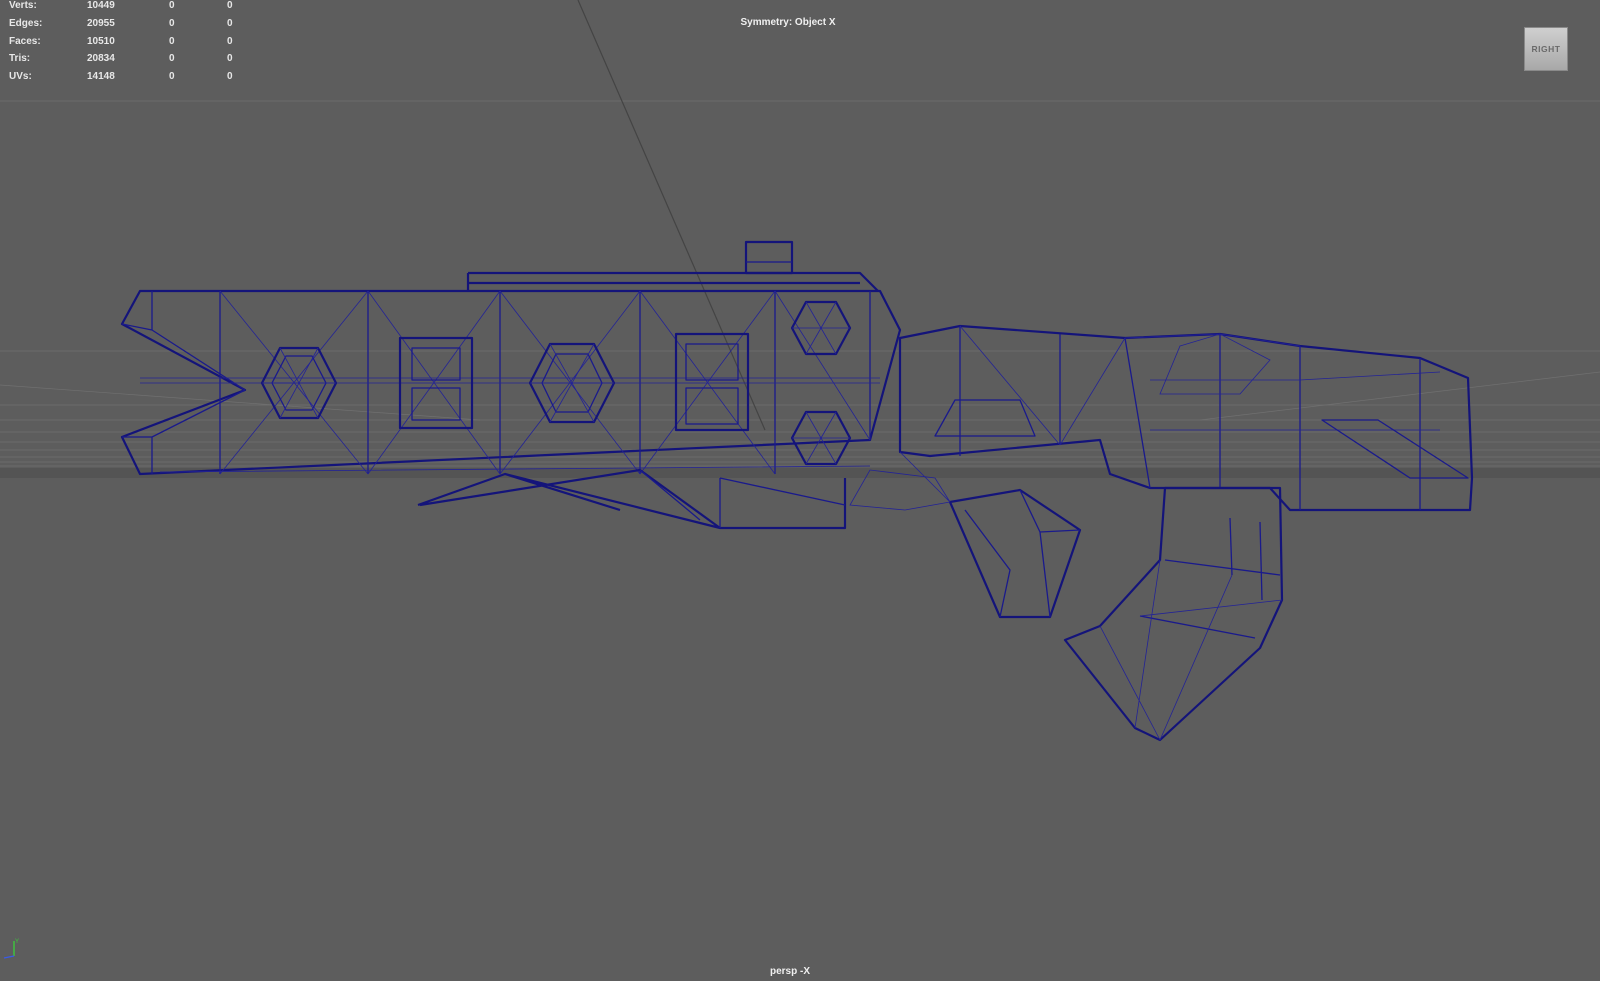 The height and width of the screenshot is (981, 1600). What do you see at coordinates (25, 41) in the screenshot?
I see `hud-label: Faces:` at bounding box center [25, 41].